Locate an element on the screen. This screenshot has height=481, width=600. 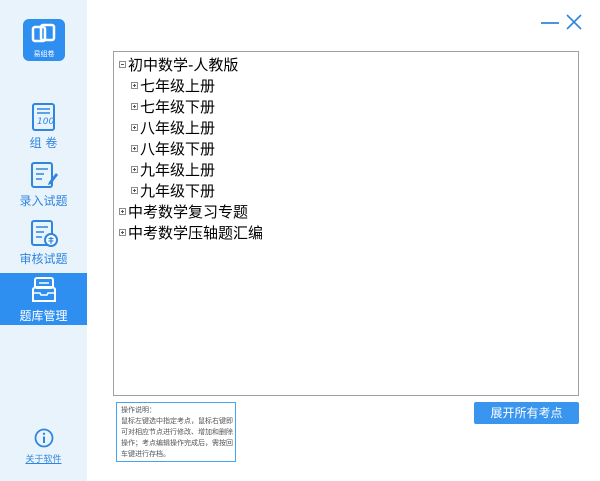
tree-node-label: 九年级上册 is located at coordinates (178, 170).